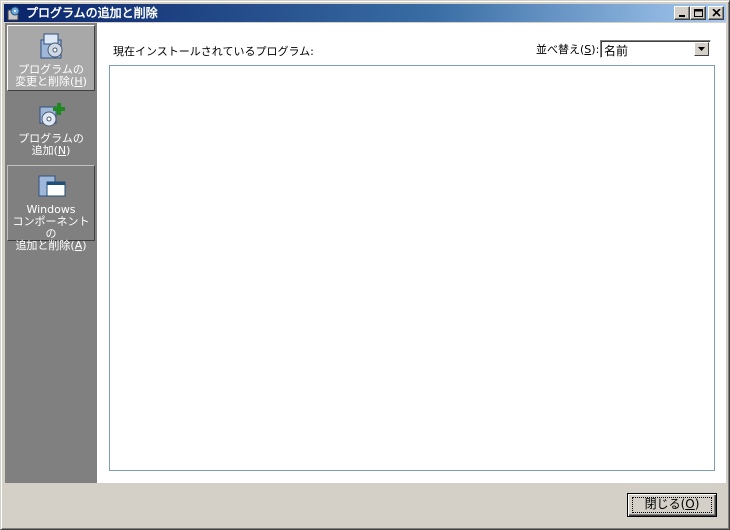 The width and height of the screenshot is (730, 530). Describe the element at coordinates (655, 49) in the screenshot. I see `sort-select: 名前` at that location.